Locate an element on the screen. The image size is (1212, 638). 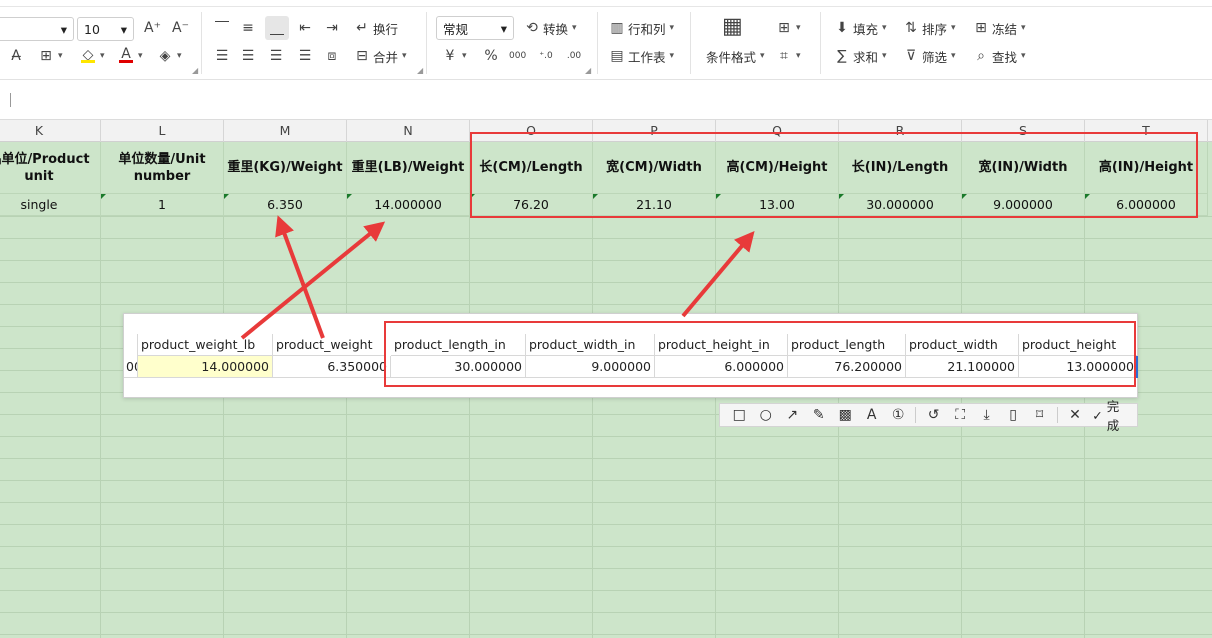
arrow-to-weight-lb is located at coordinates (313, 280).